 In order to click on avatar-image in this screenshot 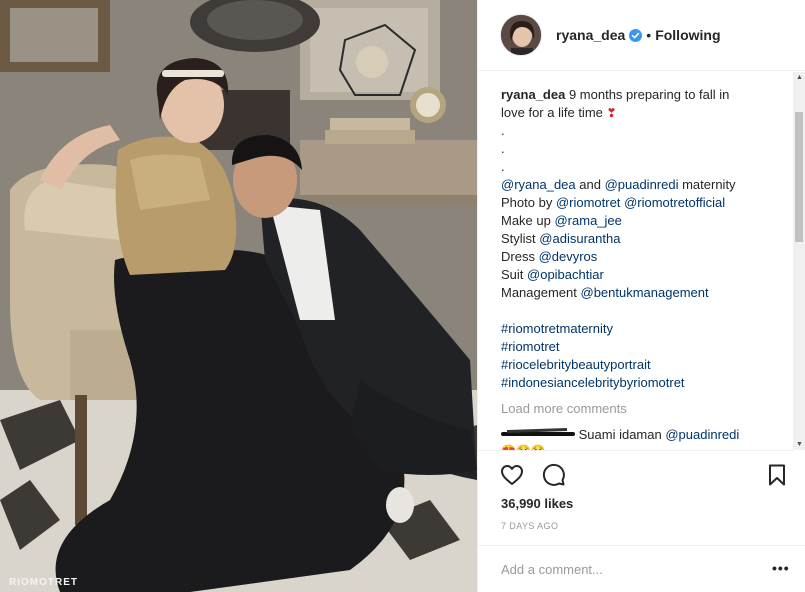, I will do `click(521, 35)`.